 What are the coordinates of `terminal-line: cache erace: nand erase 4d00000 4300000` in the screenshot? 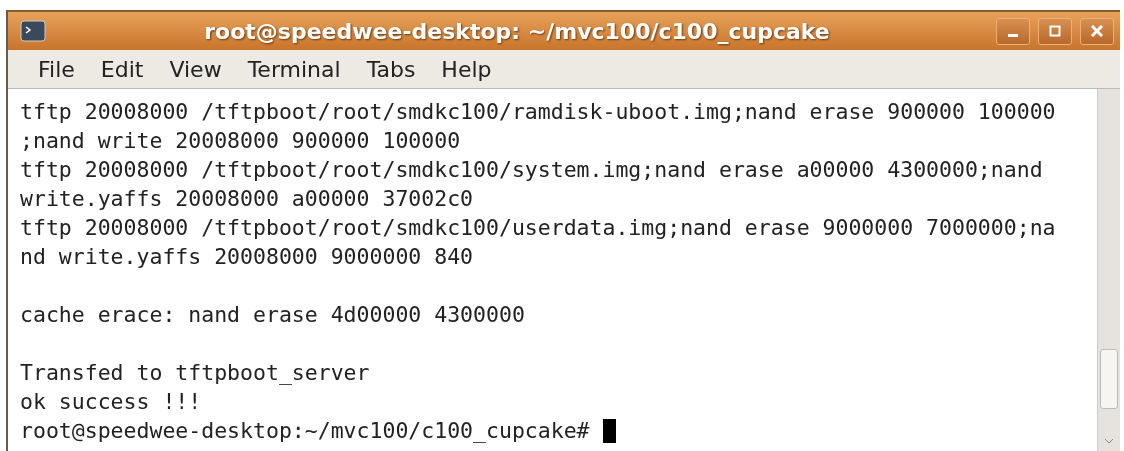 It's located at (273, 315).